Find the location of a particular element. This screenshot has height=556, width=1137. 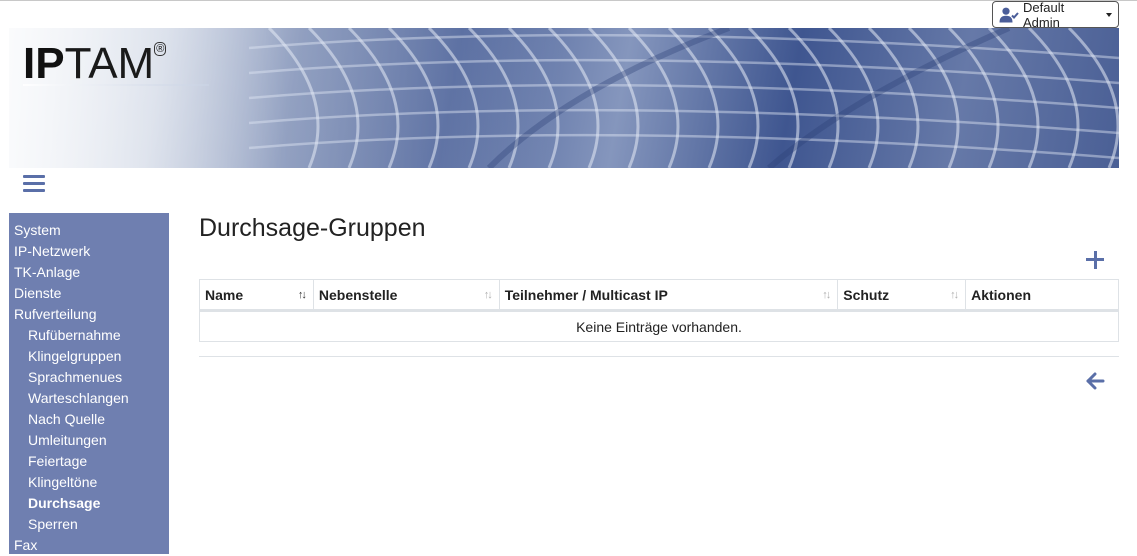

sidebar-item-tk-anlage: TK-Anlage is located at coordinates (89, 272).